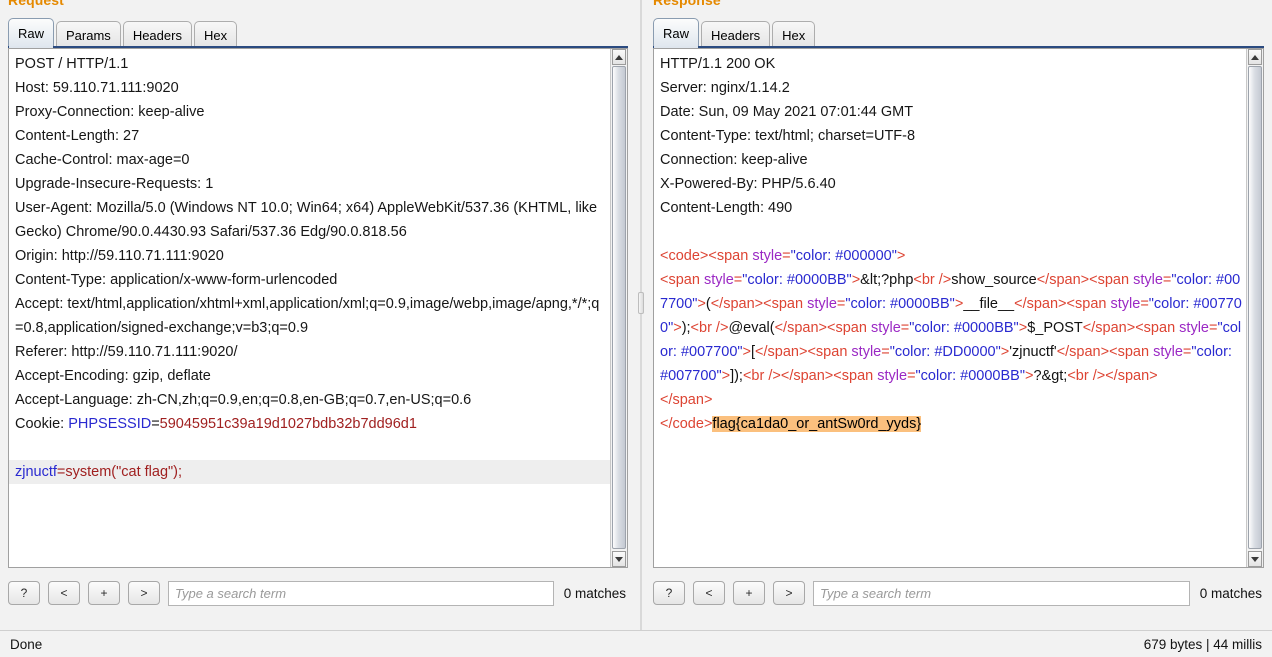 The width and height of the screenshot is (1272, 657). What do you see at coordinates (361, 593) in the screenshot?
I see `request-search-input` at bounding box center [361, 593].